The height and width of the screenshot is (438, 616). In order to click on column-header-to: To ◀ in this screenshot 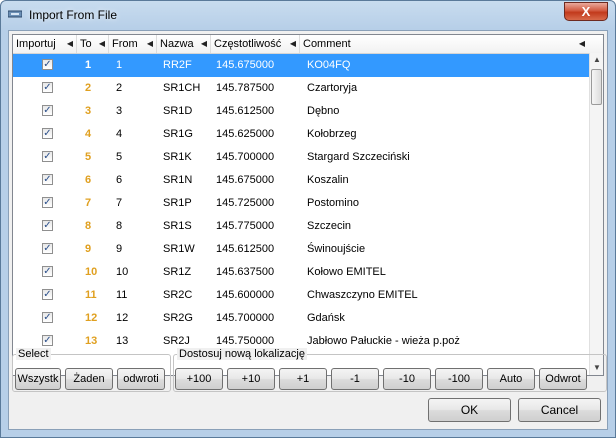, I will do `click(93, 44)`.